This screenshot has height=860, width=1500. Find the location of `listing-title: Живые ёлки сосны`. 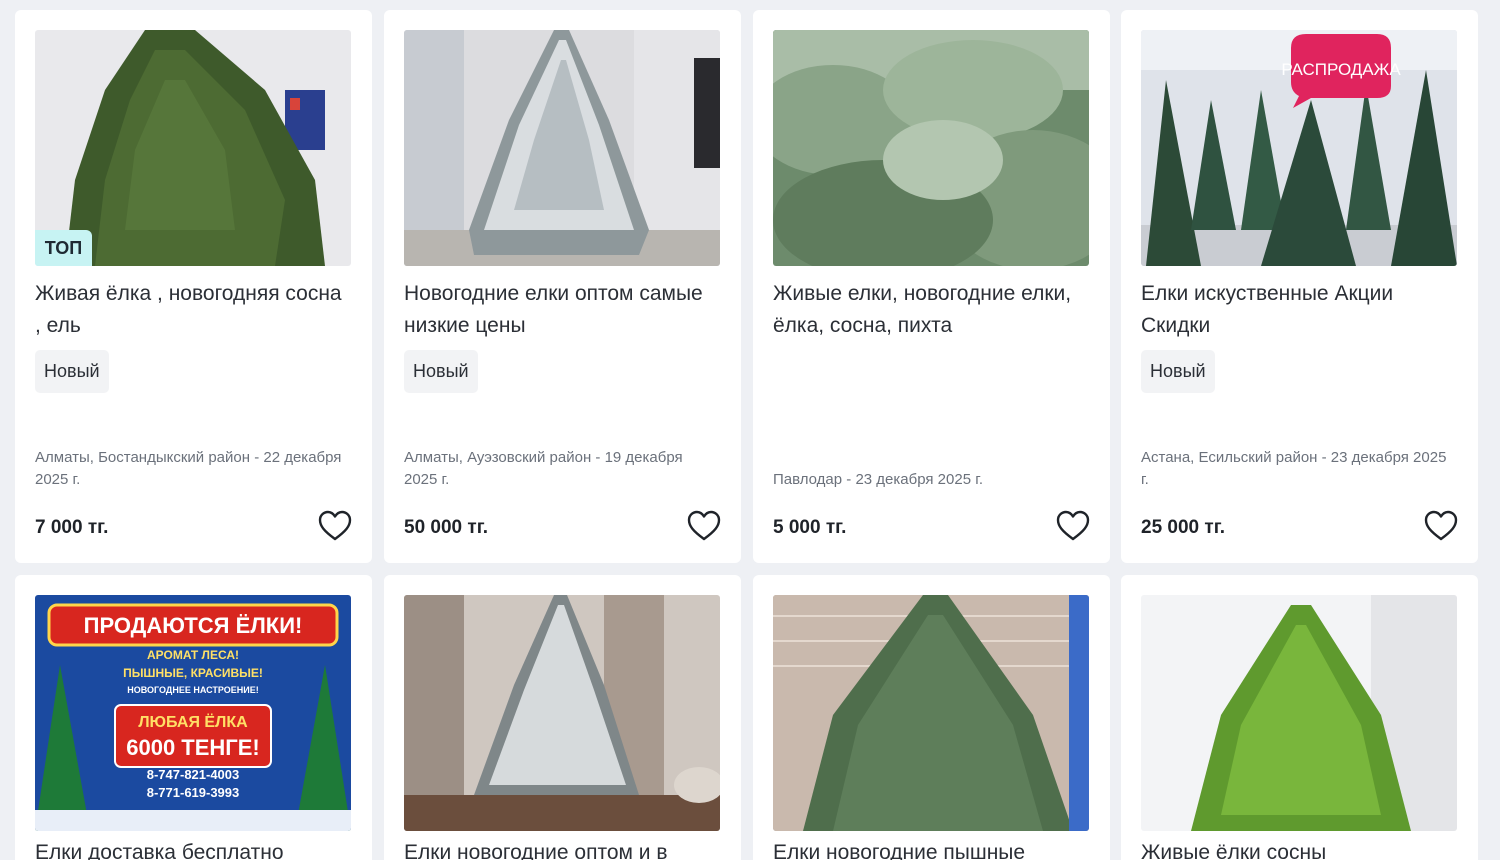

listing-title: Живые ёлки сосны is located at coordinates (1299, 848).